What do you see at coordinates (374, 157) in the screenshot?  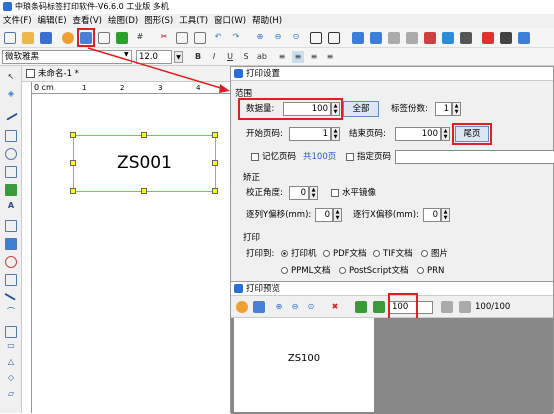 I see `specify-page-label: 指定页码` at bounding box center [374, 157].